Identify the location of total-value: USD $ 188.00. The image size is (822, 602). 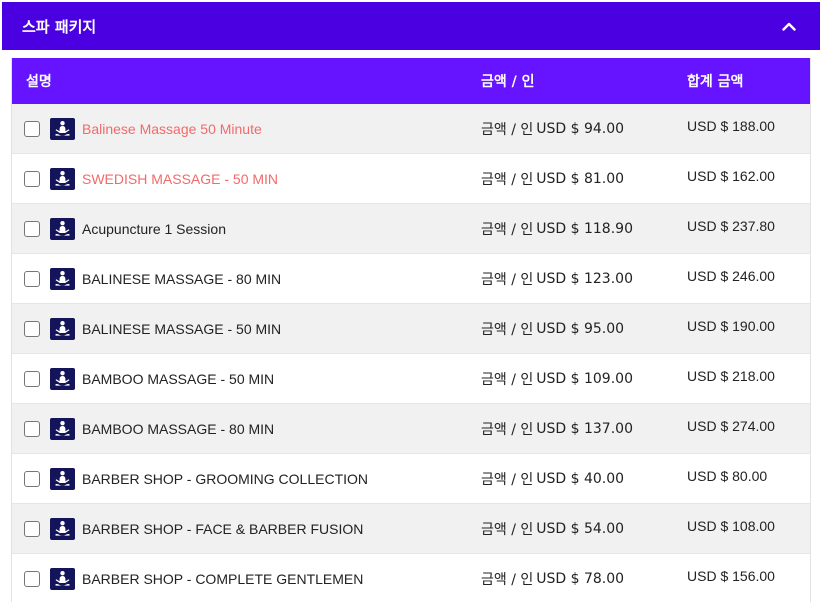
(731, 126).